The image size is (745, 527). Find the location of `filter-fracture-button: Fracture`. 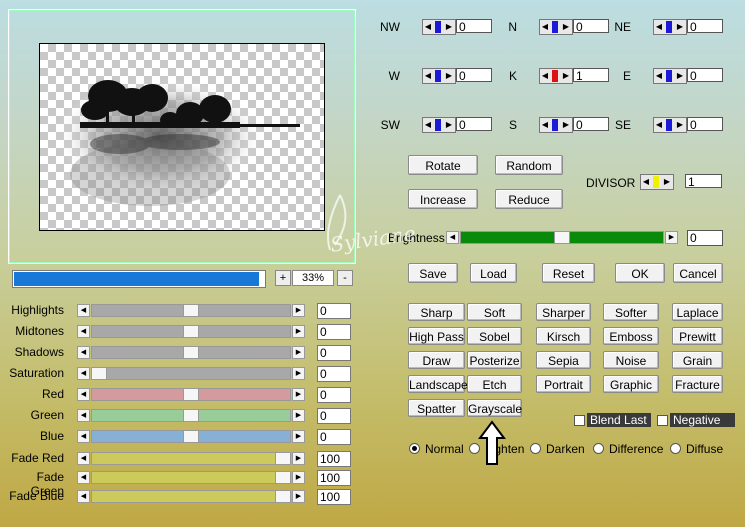

filter-fracture-button: Fracture is located at coordinates (697, 384).